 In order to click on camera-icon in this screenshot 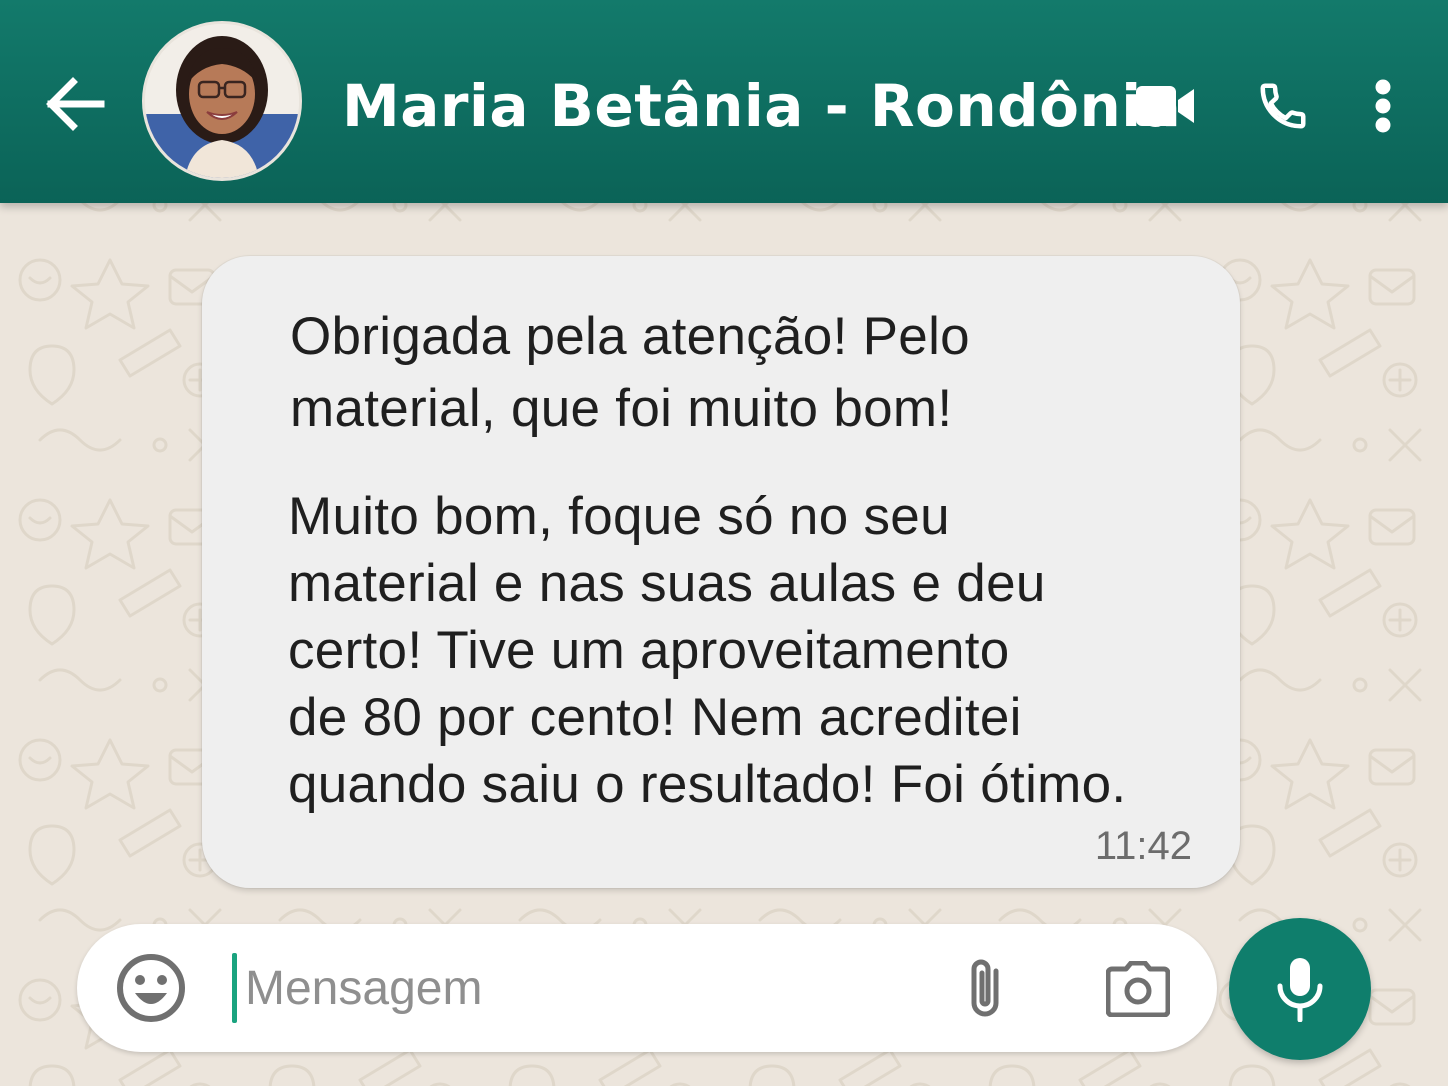, I will do `click(1138, 989)`.